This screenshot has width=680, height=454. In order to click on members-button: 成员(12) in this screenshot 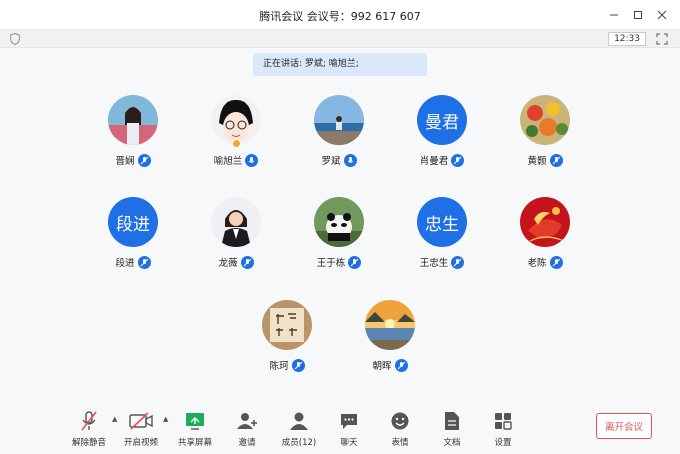, I will do `click(299, 428)`.